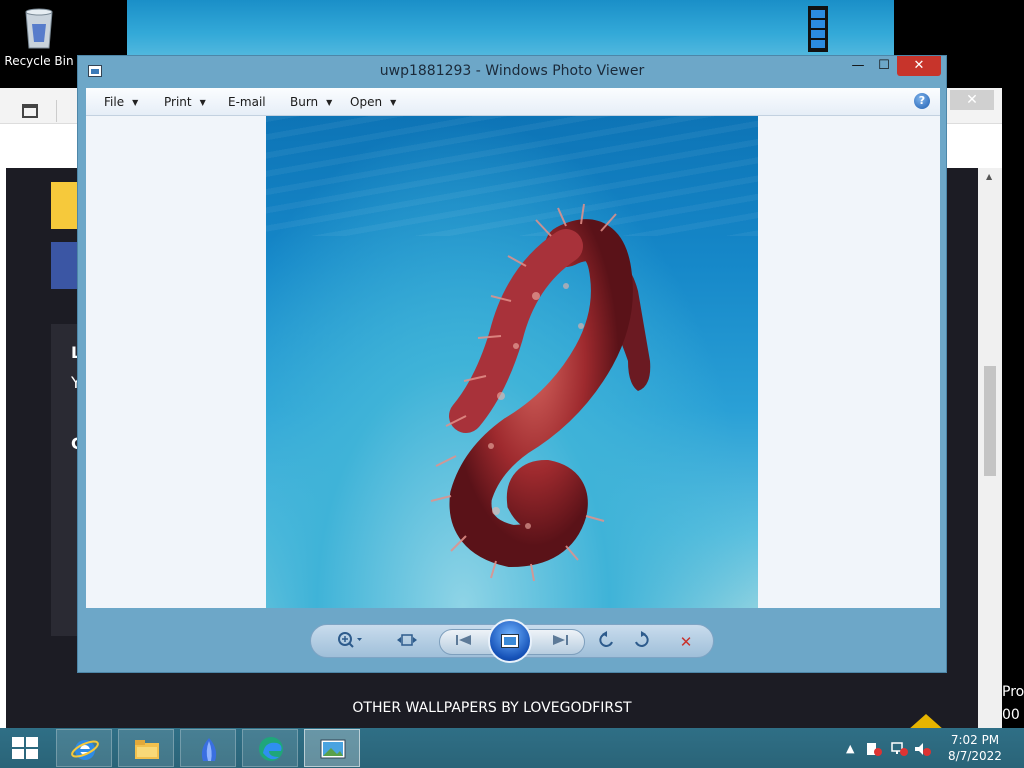 The width and height of the screenshot is (1024, 768). What do you see at coordinates (208, 748) in the screenshot?
I see `app-icon` at bounding box center [208, 748].